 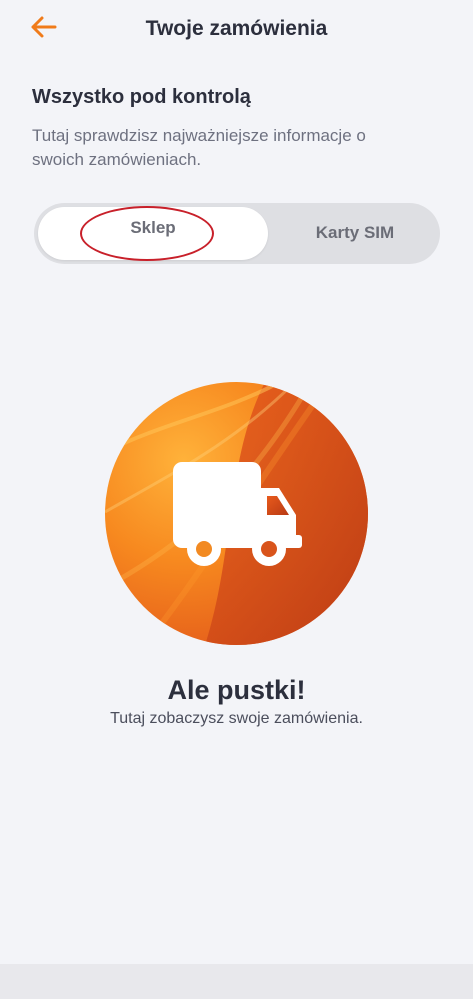 What do you see at coordinates (236, 513) in the screenshot?
I see `empty-state-illustration` at bounding box center [236, 513].